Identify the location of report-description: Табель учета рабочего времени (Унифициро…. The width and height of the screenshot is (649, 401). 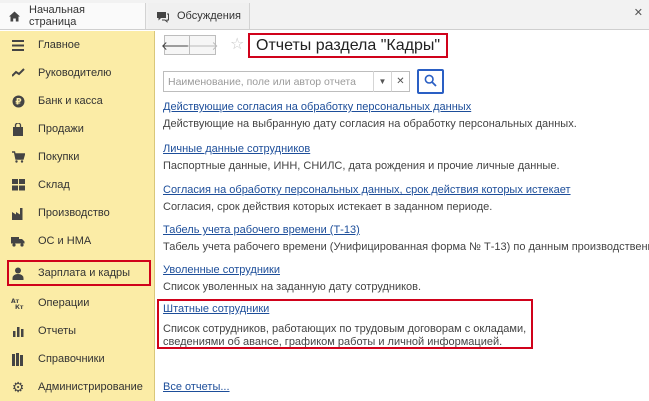
(406, 247).